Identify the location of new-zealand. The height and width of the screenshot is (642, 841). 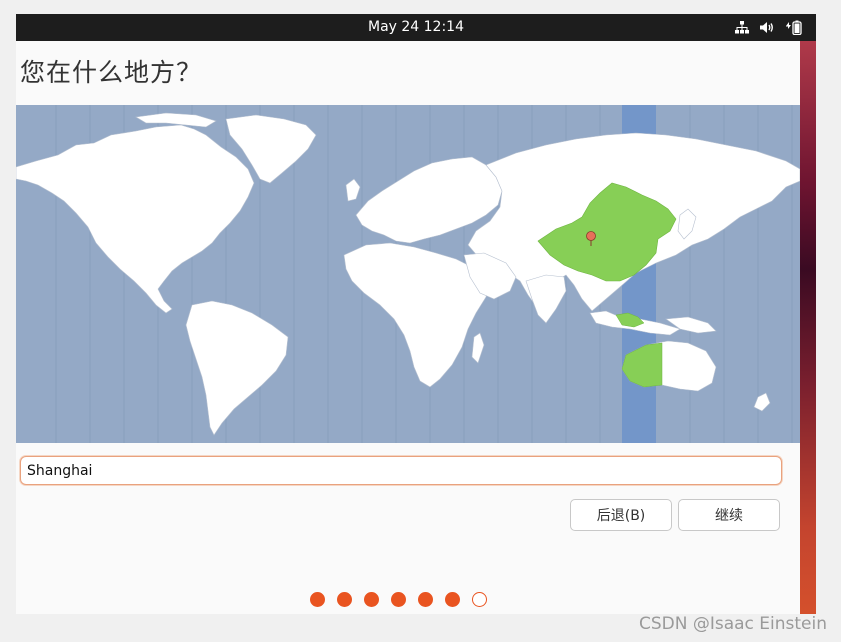
(762, 402).